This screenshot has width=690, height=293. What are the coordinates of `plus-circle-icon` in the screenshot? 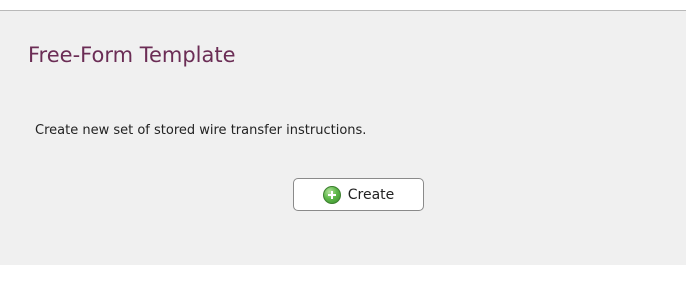 It's located at (331, 194).